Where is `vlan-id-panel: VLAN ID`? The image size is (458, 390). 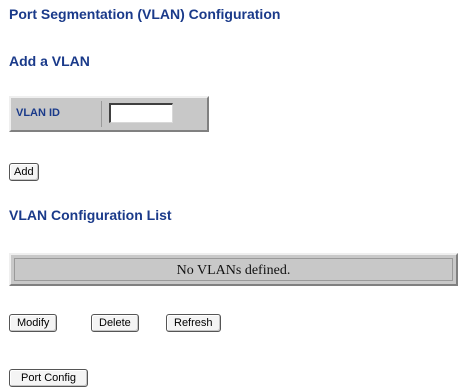 vlan-id-panel: VLAN ID is located at coordinates (109, 114).